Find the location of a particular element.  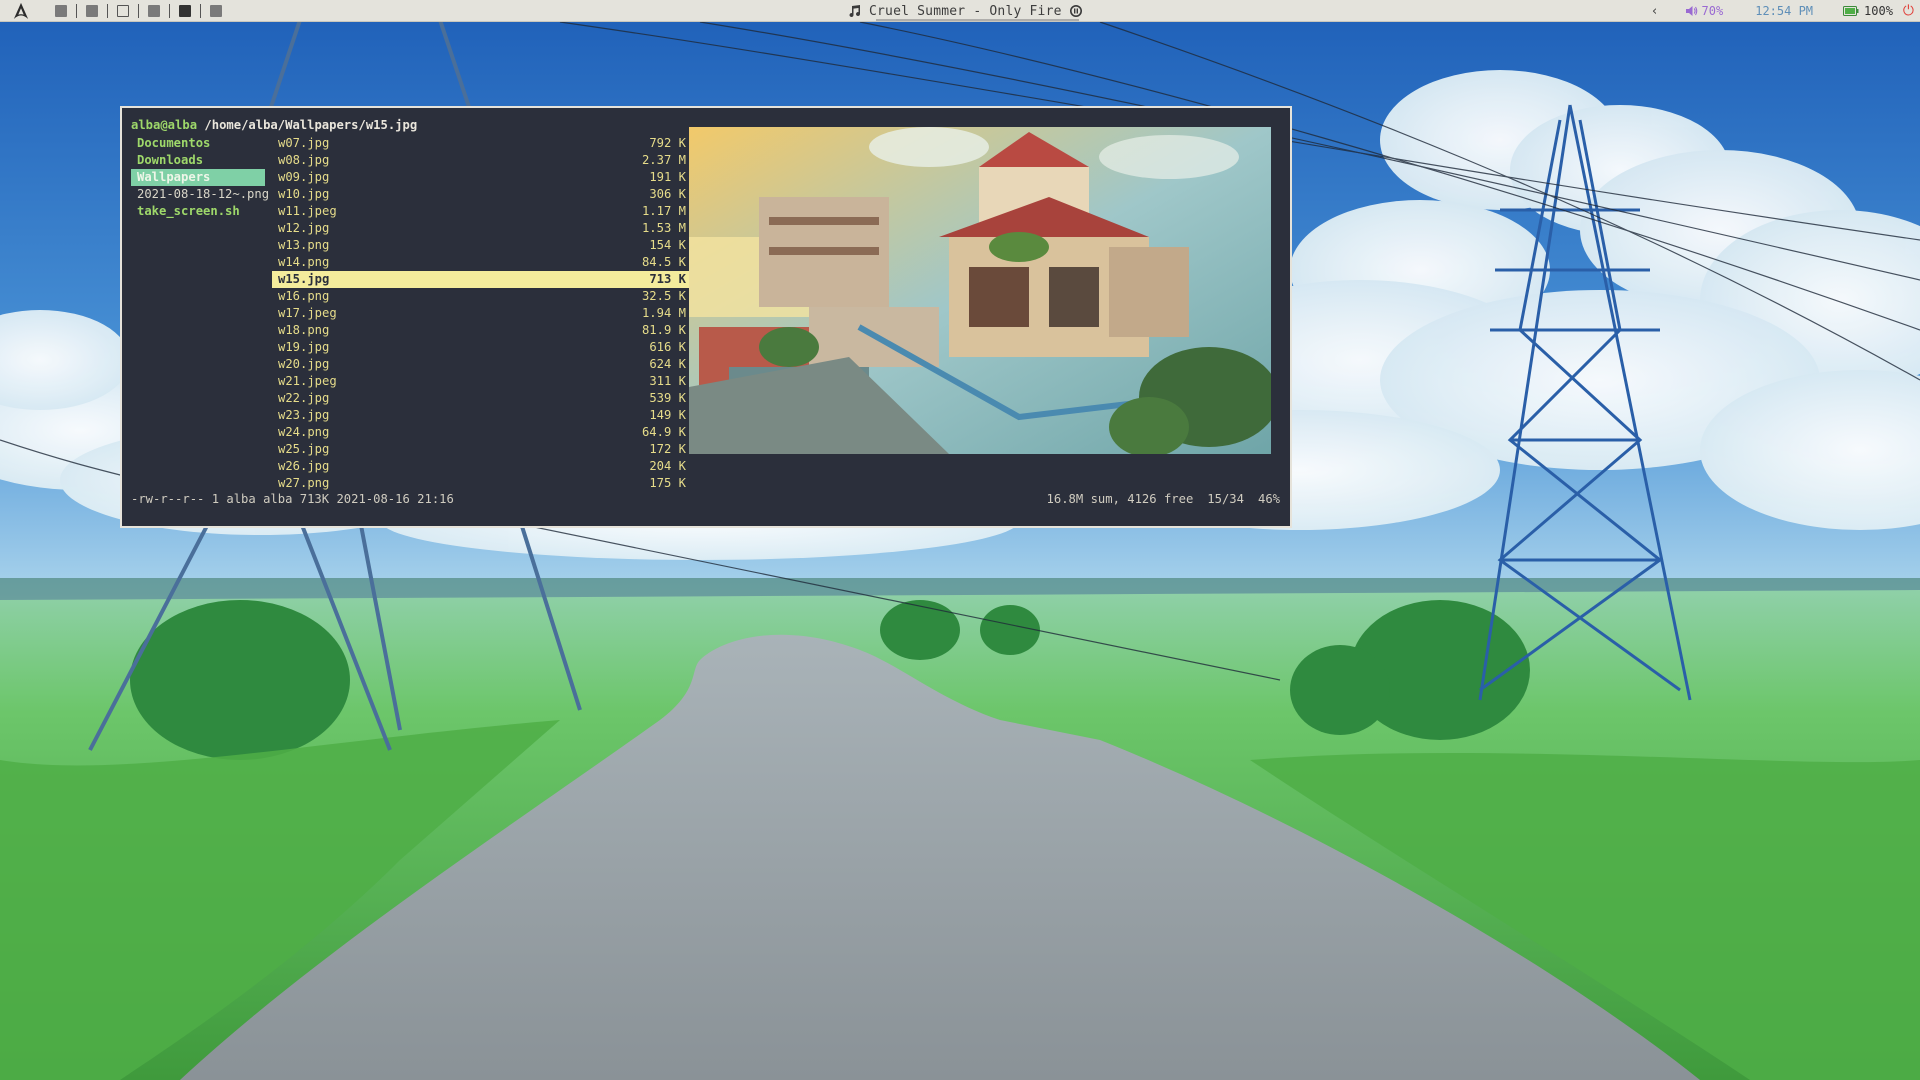

volume-indicator: 70% is located at coordinates (1704, 11).